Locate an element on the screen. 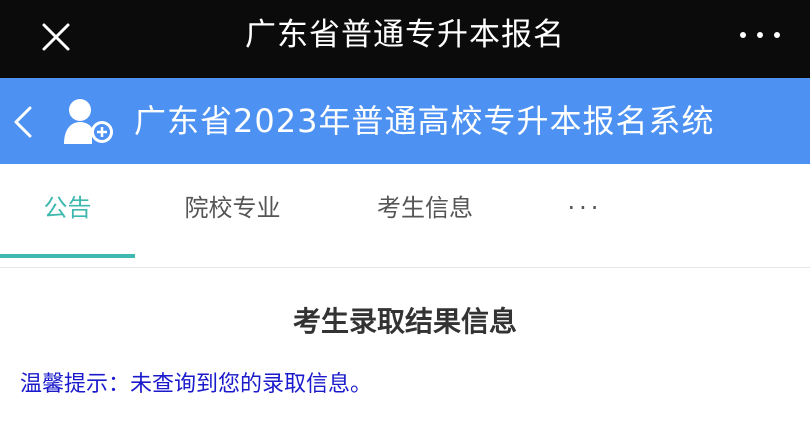 Image resolution: width=810 pixels, height=446 pixels. notice-message: 温馨提示：未查询到您的录取信息。 is located at coordinates (196, 384).